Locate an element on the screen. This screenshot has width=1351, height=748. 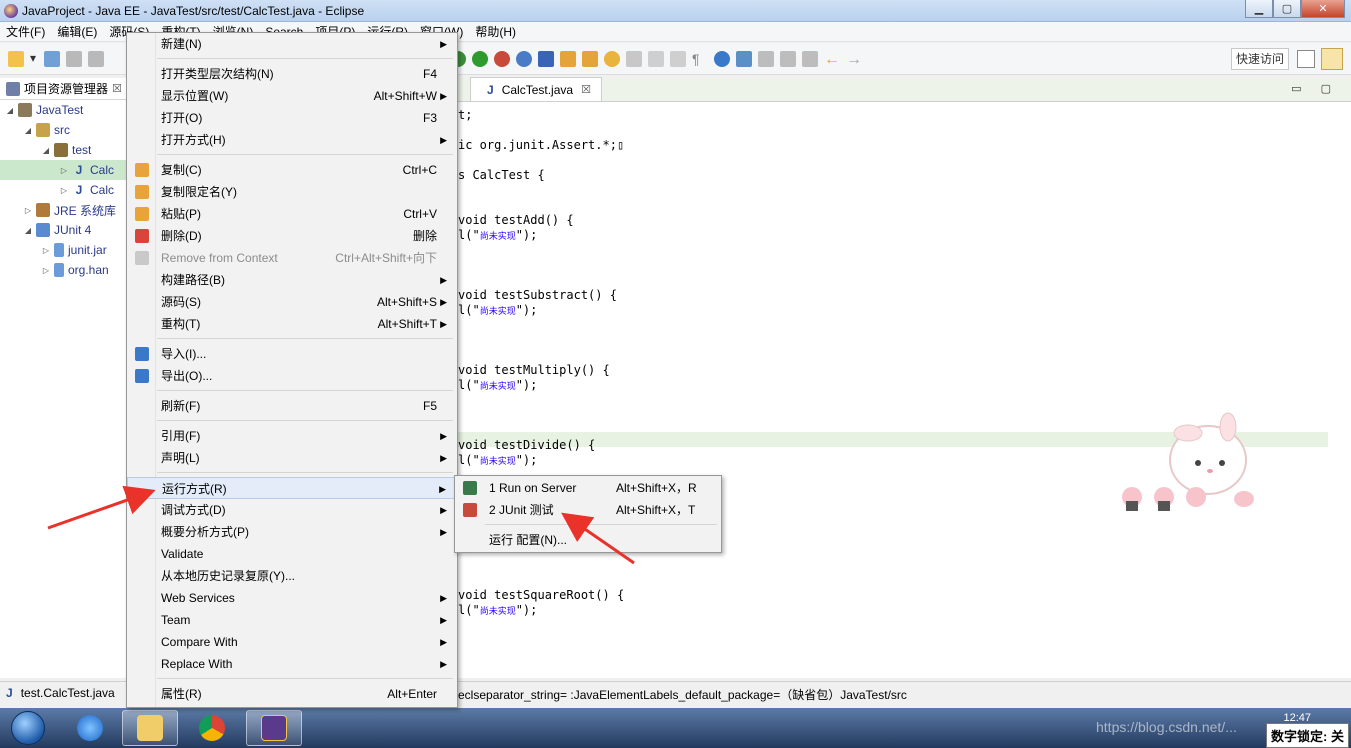
context-menu-item: 打开类型层次结构(N) F4 is located at coordinates (292, 74).